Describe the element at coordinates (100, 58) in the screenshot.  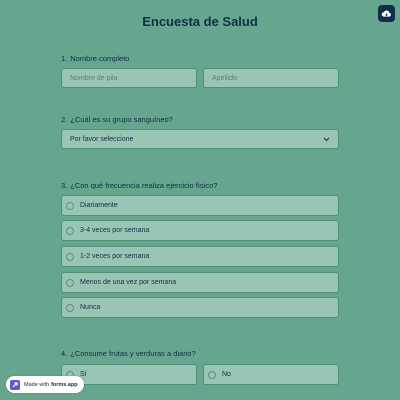
I see `question-text: Nombre completo` at that location.